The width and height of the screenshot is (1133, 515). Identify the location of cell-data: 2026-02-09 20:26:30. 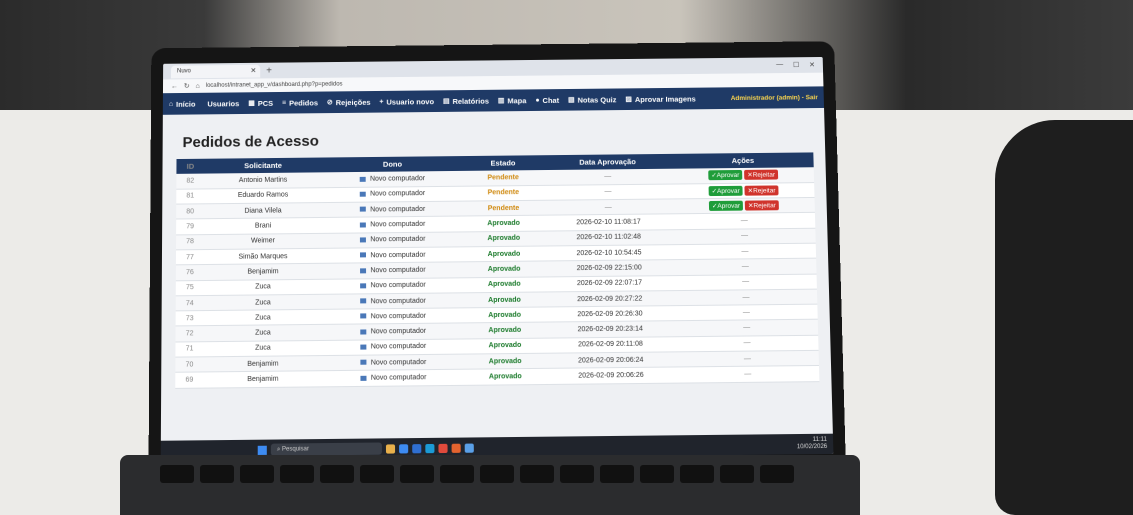
(610, 314).